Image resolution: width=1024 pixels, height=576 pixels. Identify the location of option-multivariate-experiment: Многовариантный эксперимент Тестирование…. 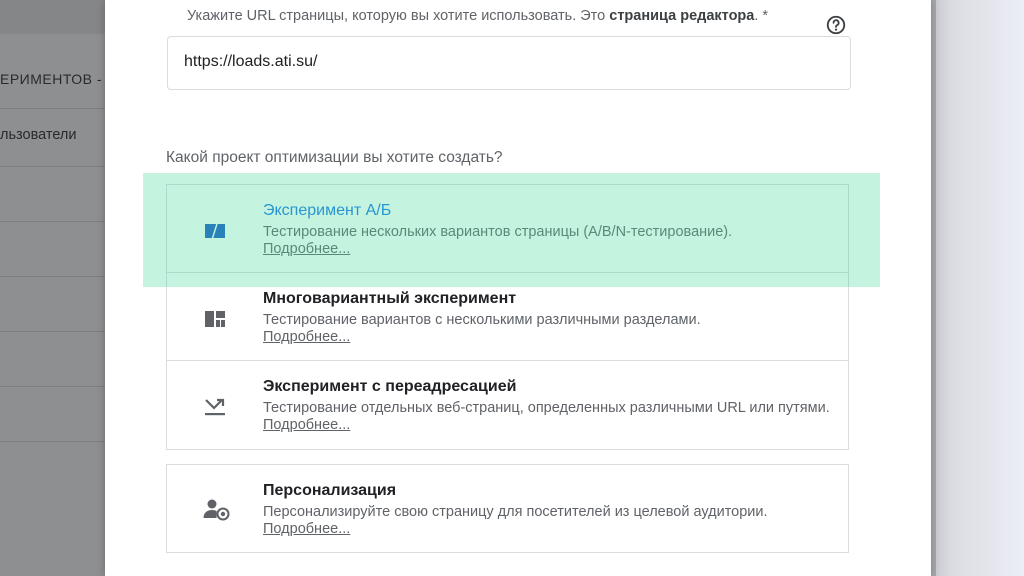
(507, 317).